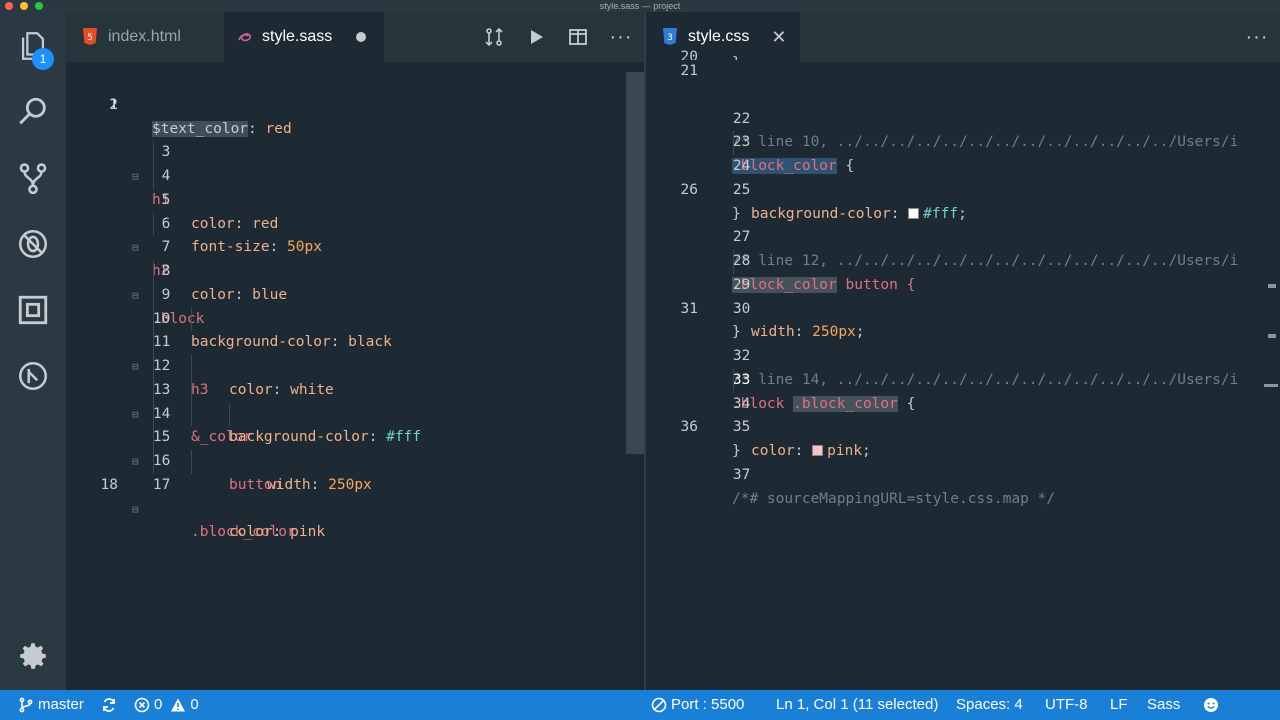  Describe the element at coordinates (1119, 705) in the screenshot. I see `line-ending: LF` at that location.